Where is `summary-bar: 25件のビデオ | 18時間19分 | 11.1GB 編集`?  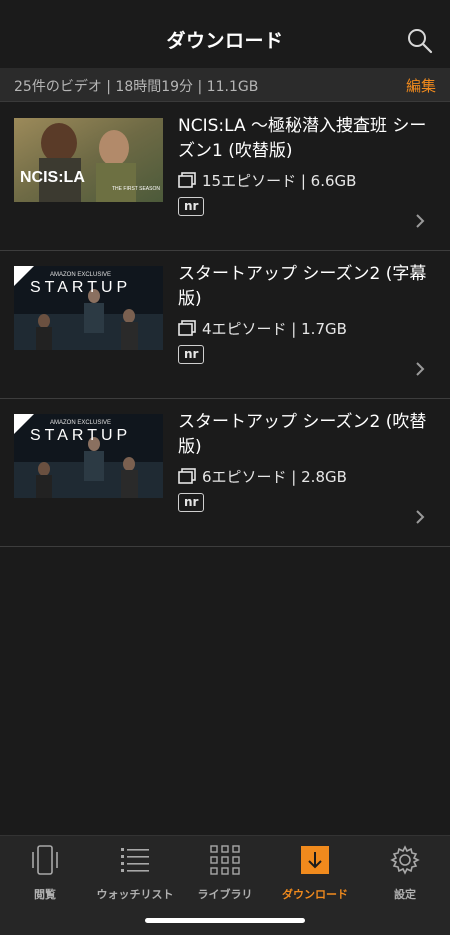
summary-bar: 25件のビデオ | 18時間19分 | 11.1GB 編集 is located at coordinates (225, 85).